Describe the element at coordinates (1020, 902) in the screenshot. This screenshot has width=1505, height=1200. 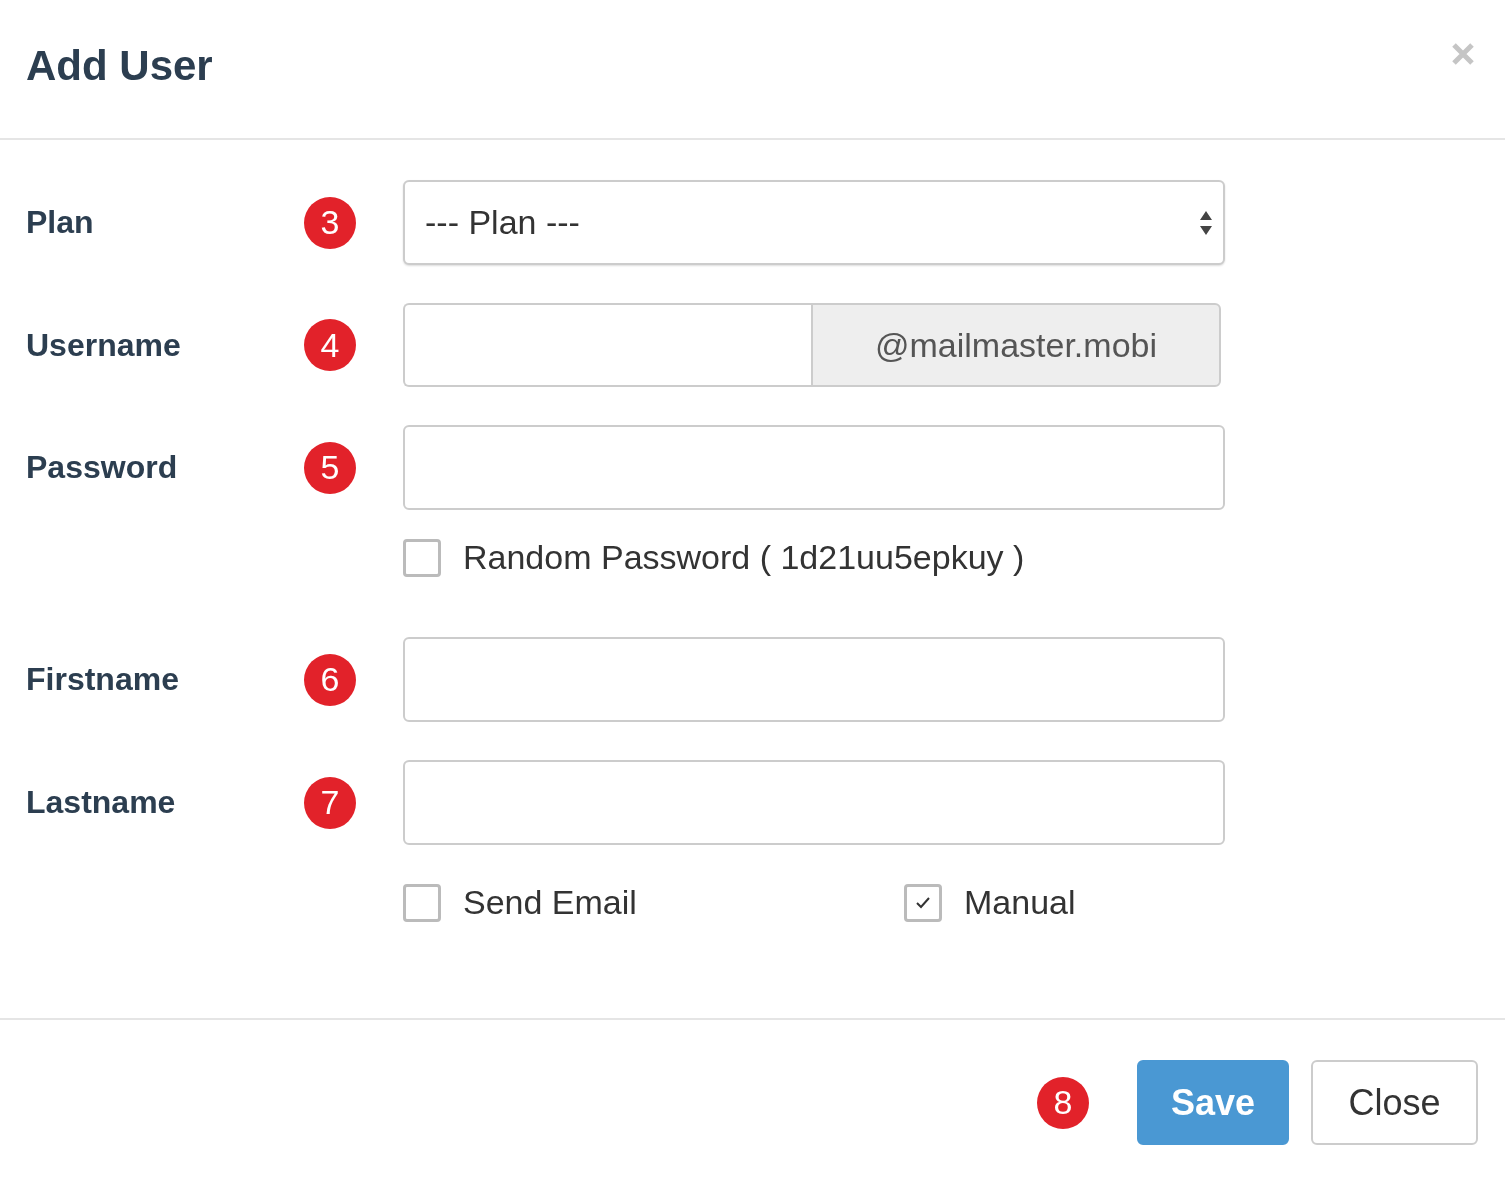
I see `checkbox-label: Manual` at that location.